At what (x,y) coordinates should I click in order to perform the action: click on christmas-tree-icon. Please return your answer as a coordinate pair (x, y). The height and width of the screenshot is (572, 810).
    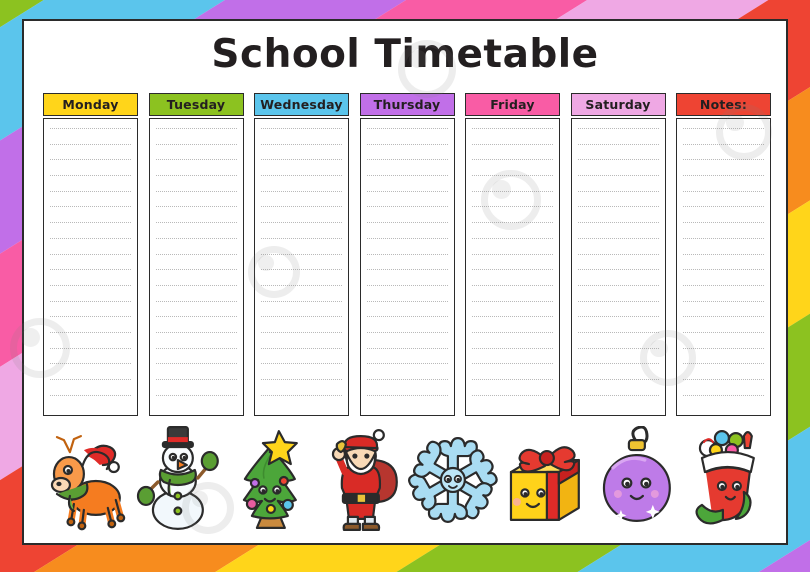
    Looking at the image, I should click on (270, 478).